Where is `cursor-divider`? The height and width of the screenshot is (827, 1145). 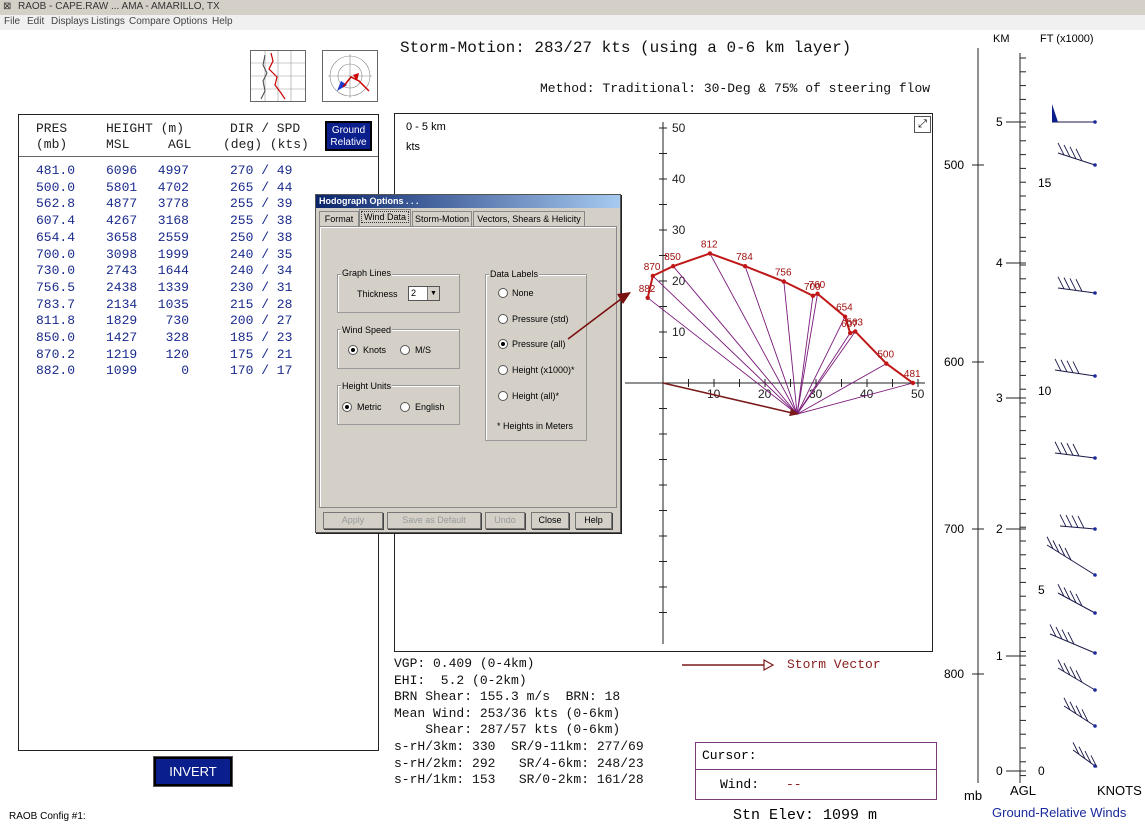
cursor-divider is located at coordinates (816, 769).